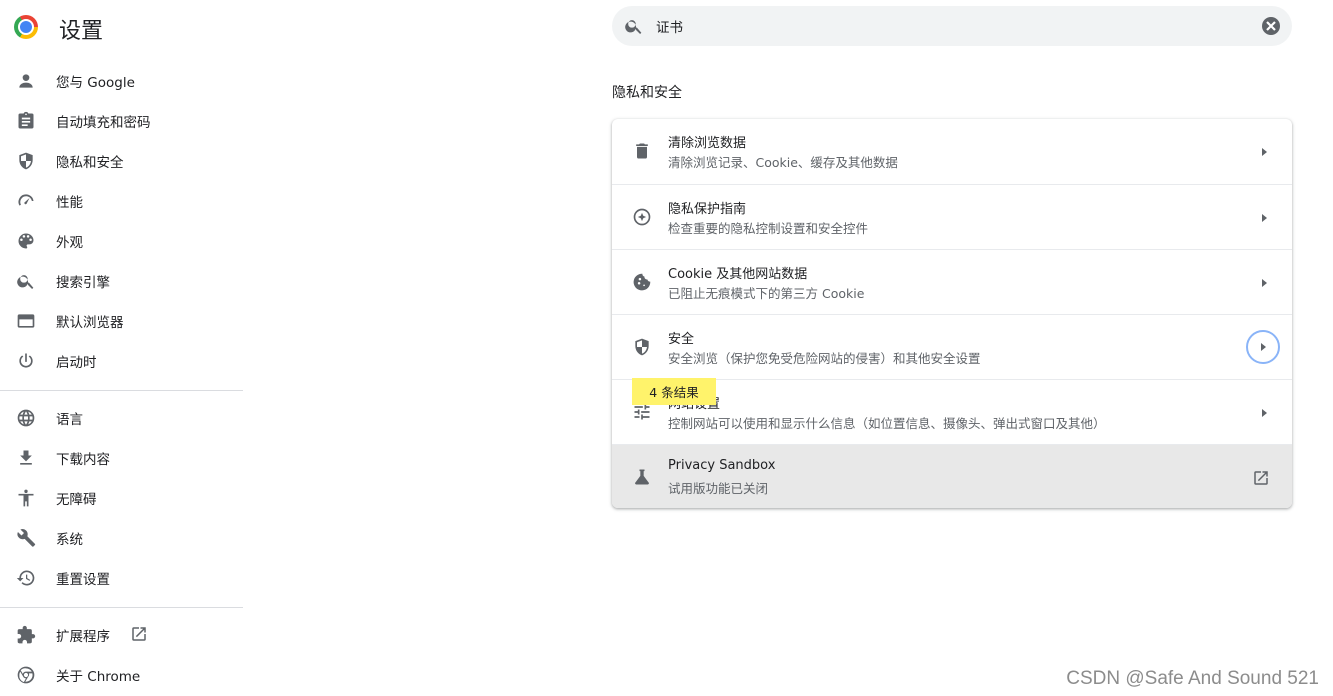  What do you see at coordinates (952, 151) in the screenshot?
I see `row-clear-browsing-data: 清除浏览数据 清除浏览记录、Cookie、缓存及其他数据` at bounding box center [952, 151].